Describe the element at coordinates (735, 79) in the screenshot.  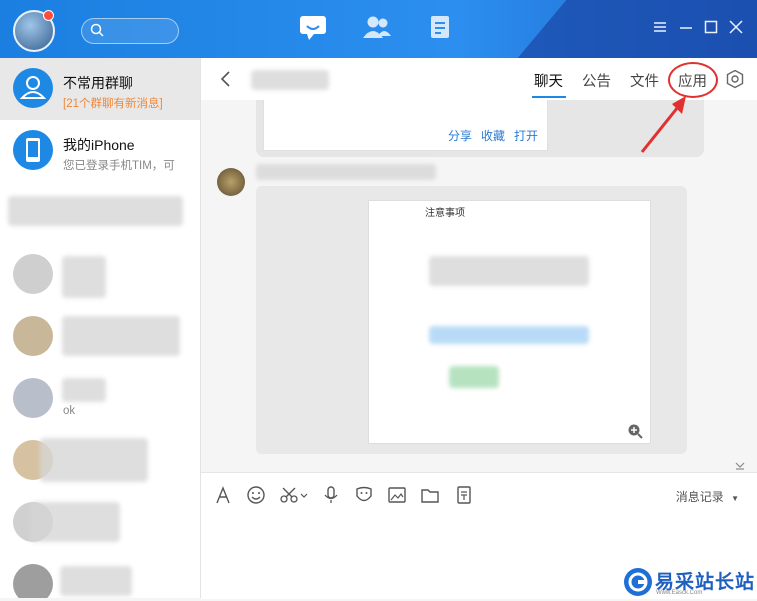
I see `settings-icon` at that location.